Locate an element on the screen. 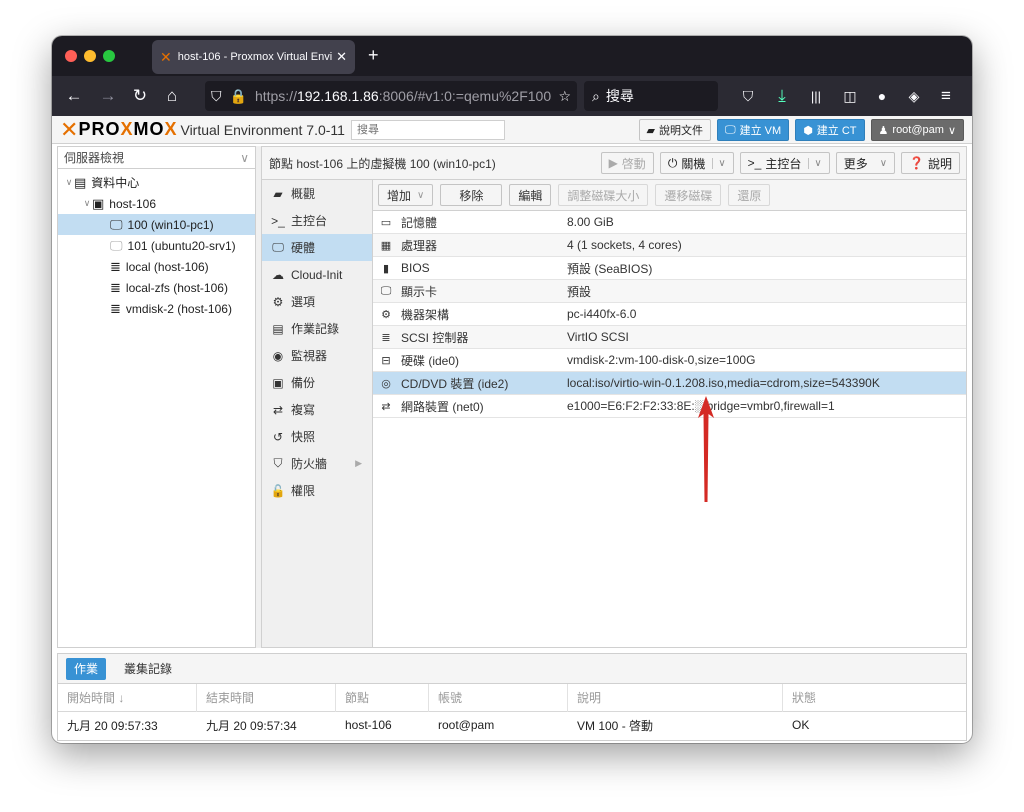 Image resolution: width=1024 pixels, height=812 pixels. user-menu-button: ♟ root@pam ∨ is located at coordinates (917, 130).